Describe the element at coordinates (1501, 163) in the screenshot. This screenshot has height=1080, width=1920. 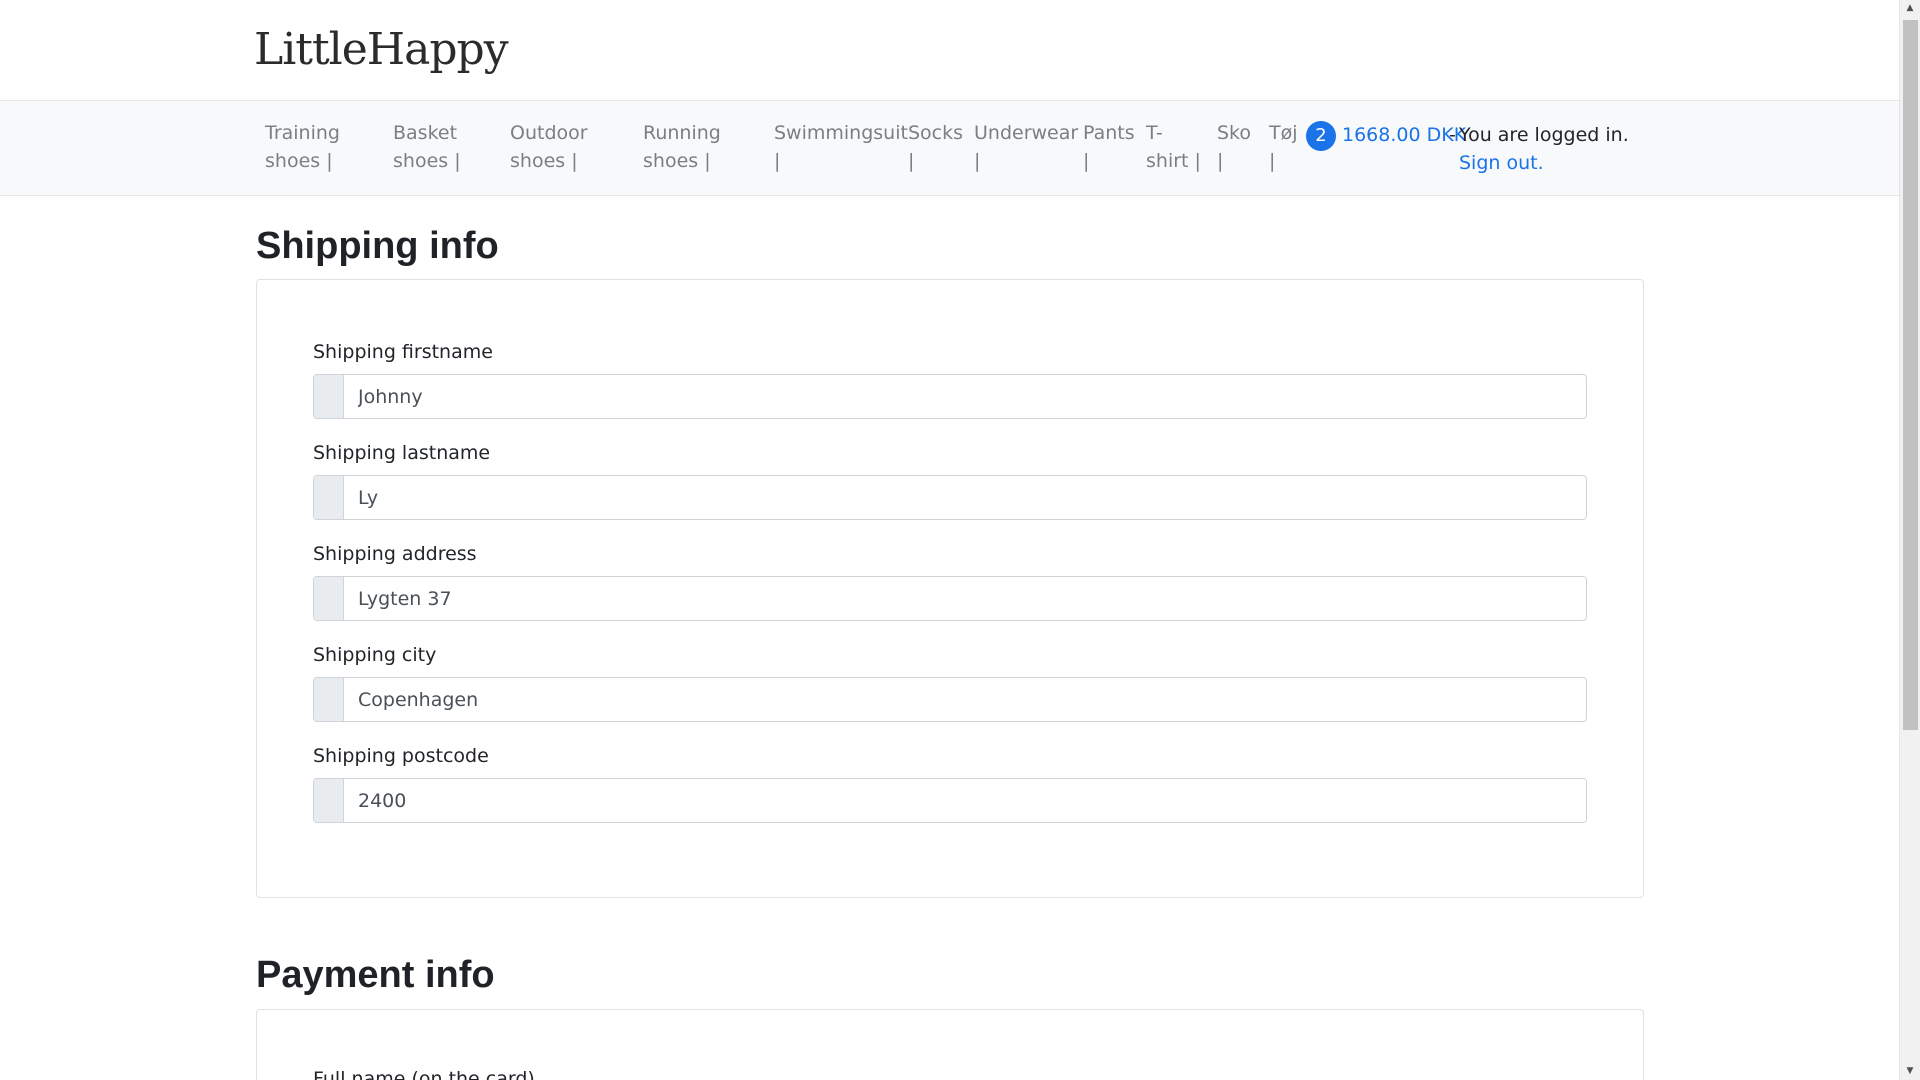
I see `sign-out-link: Sign out.` at that location.